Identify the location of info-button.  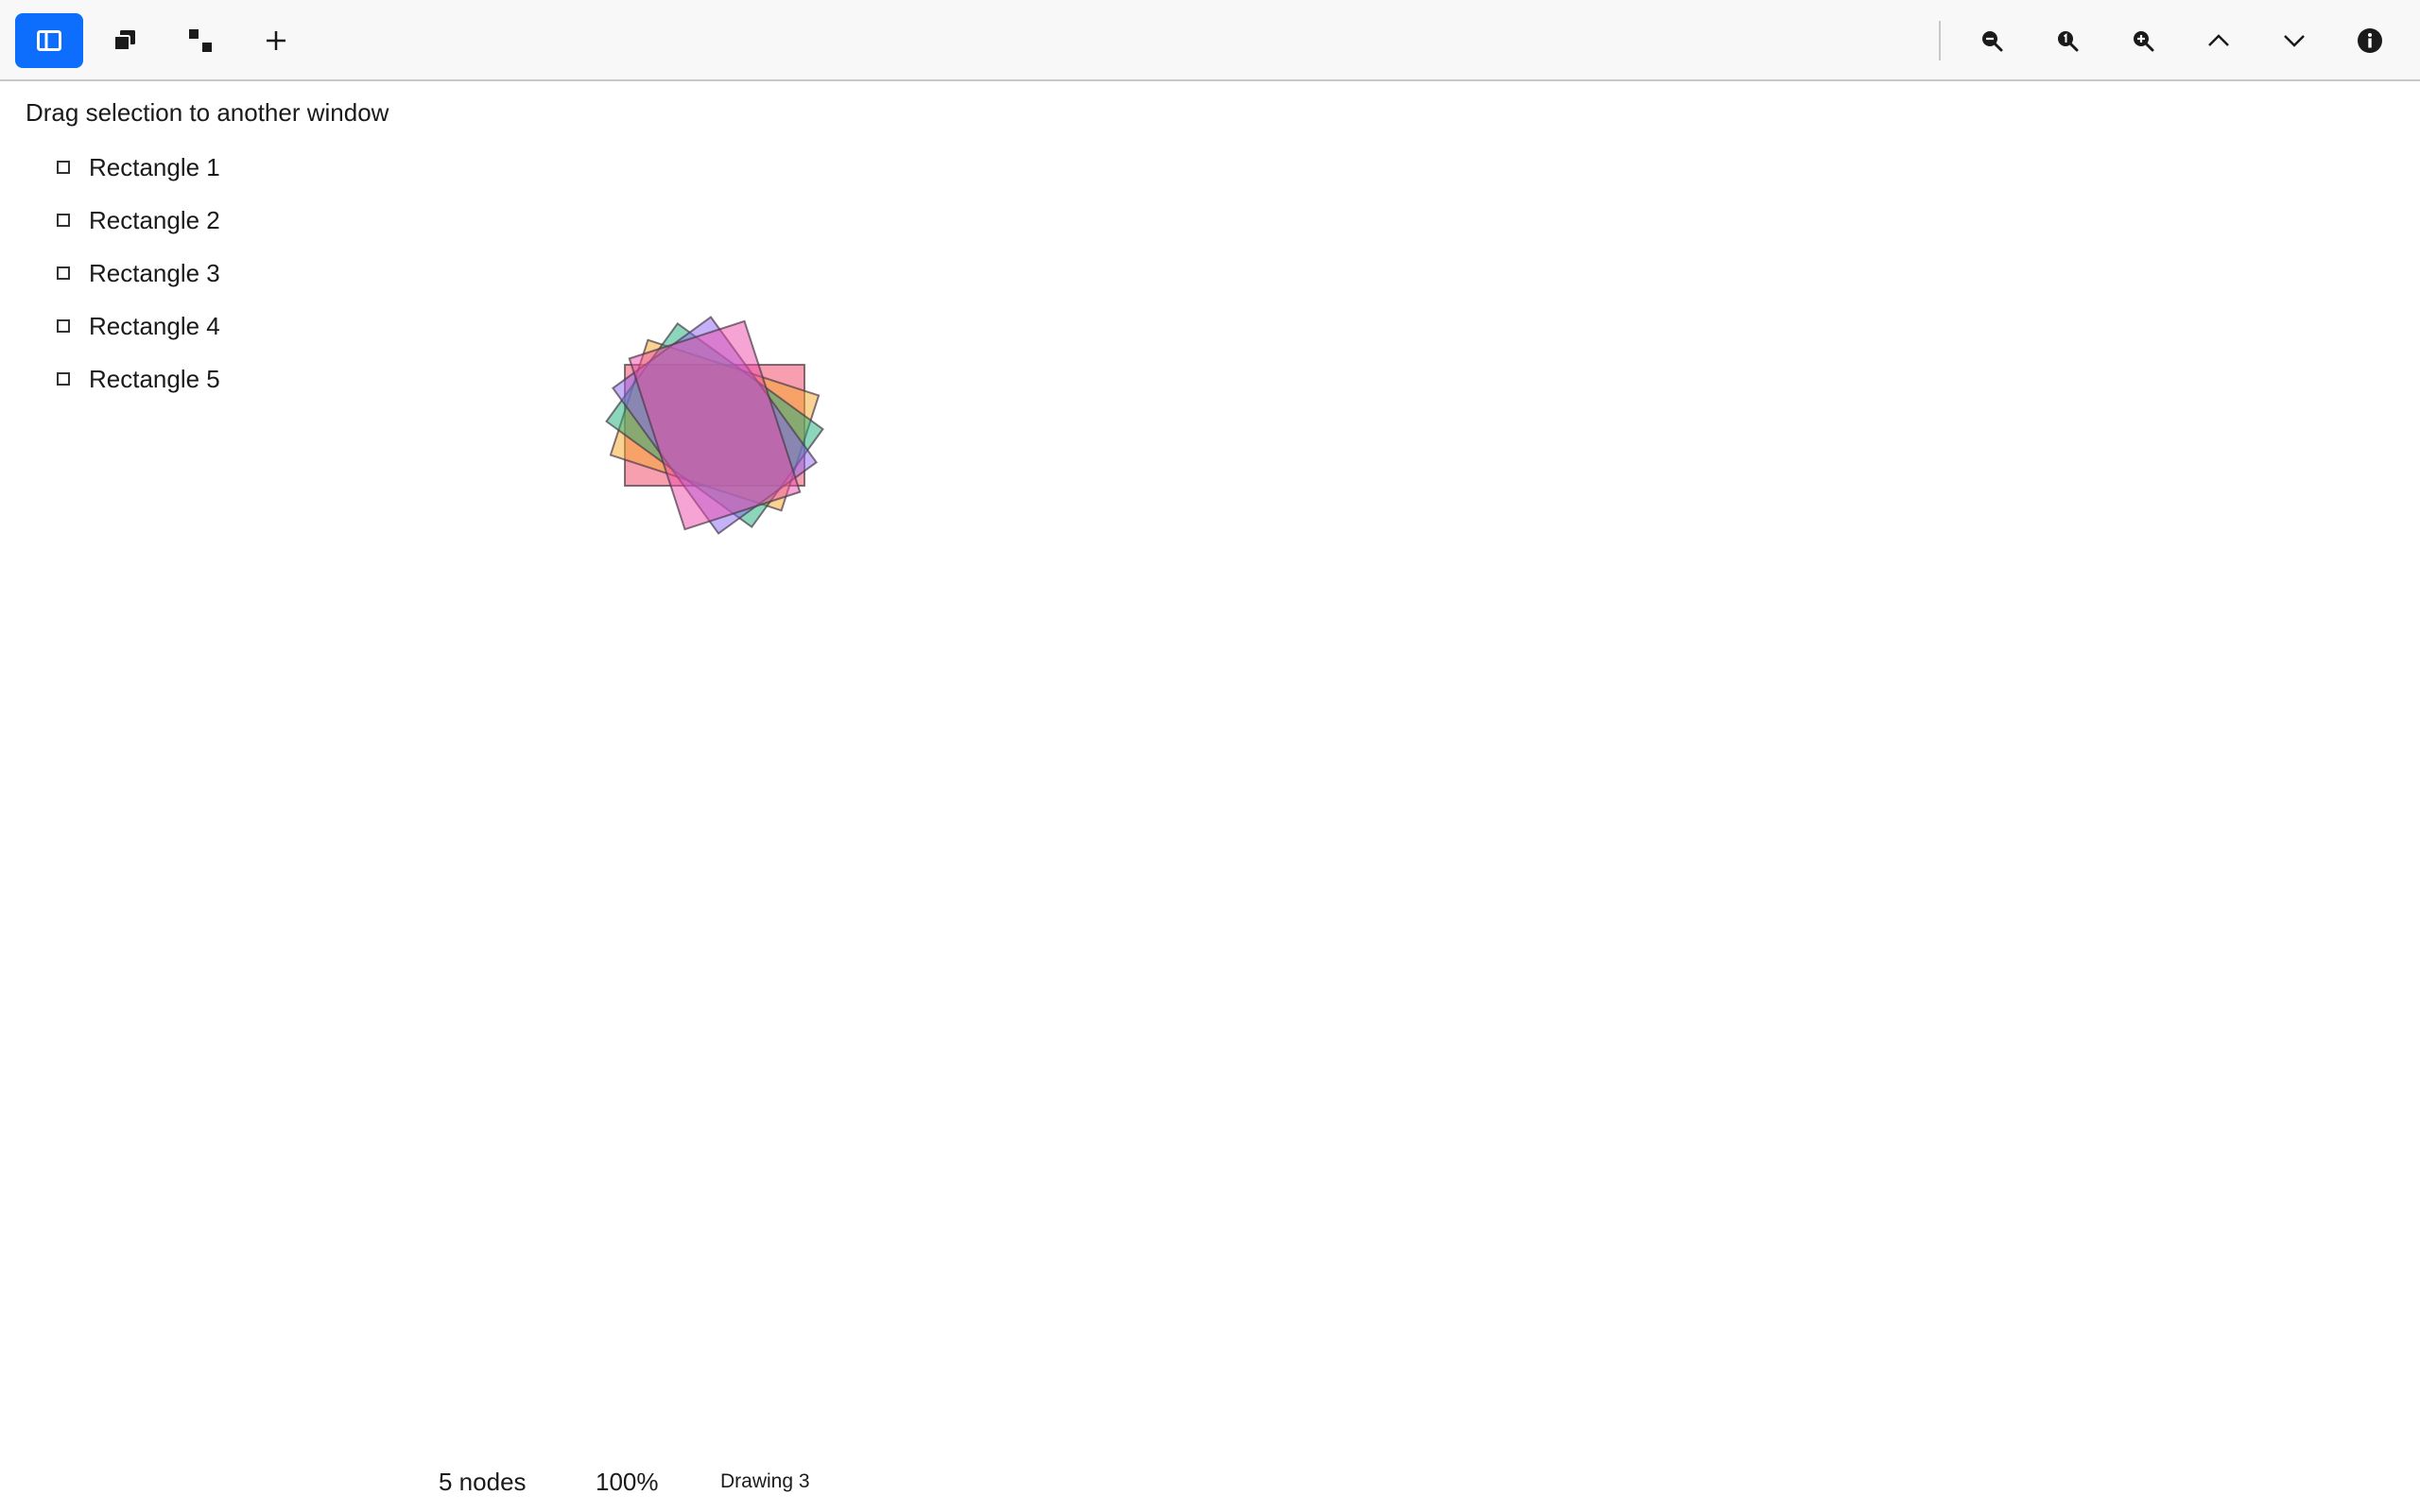
(2370, 40).